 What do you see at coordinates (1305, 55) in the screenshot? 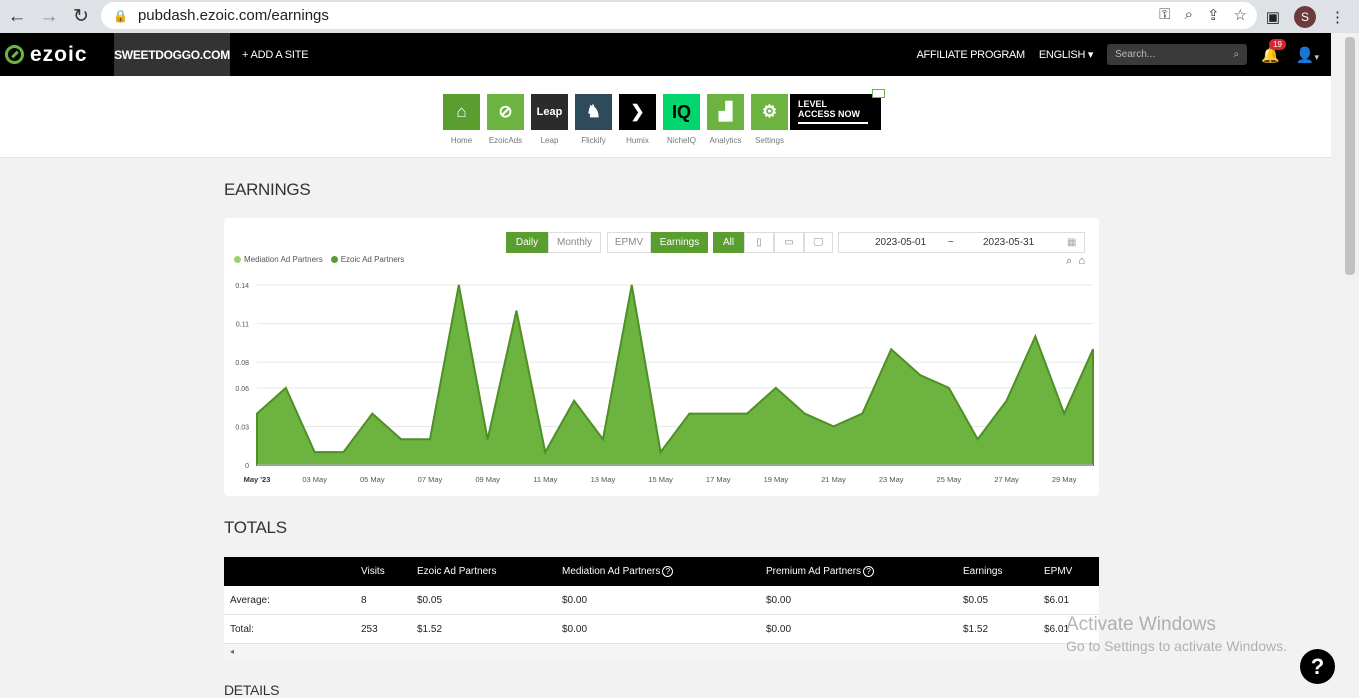
I see `user-icon: 👤` at bounding box center [1305, 55].